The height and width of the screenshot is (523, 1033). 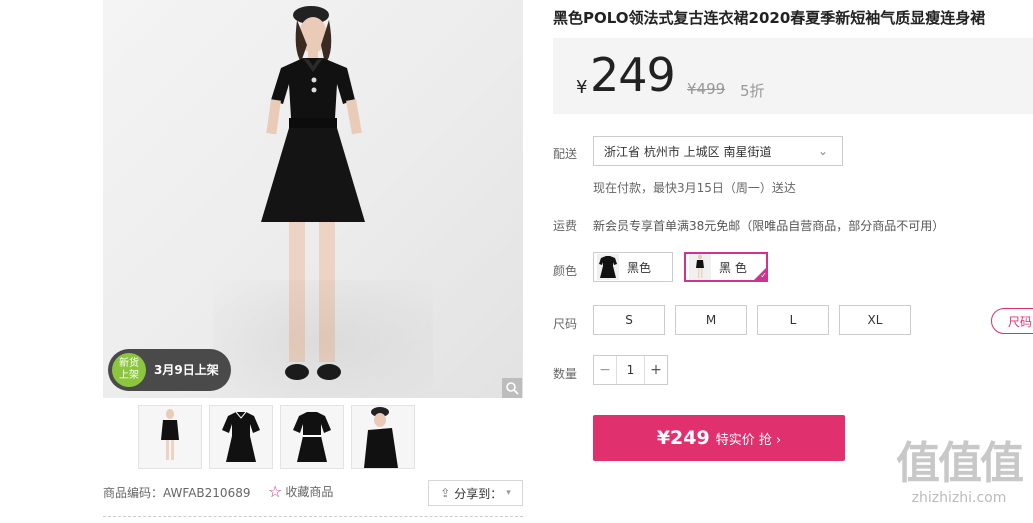 I want to click on favorite-button: ☆ 收藏商品, so click(x=300, y=491).